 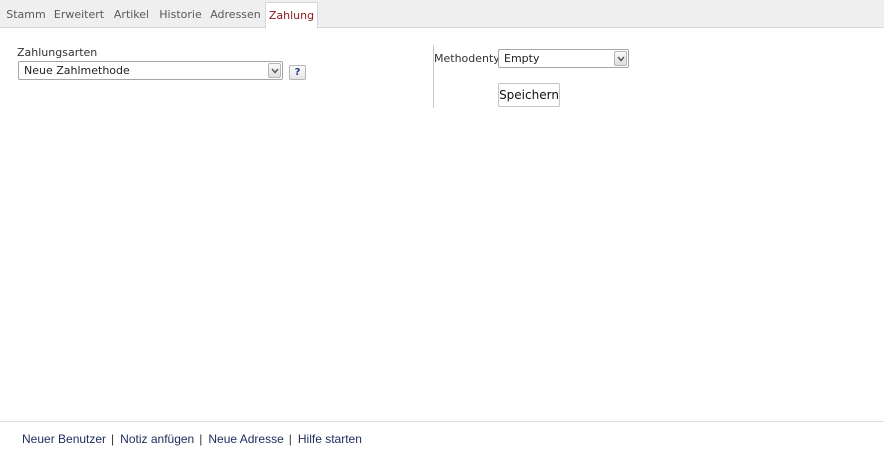 What do you see at coordinates (245, 439) in the screenshot?
I see `new-address-link: Neue Adresse` at bounding box center [245, 439].